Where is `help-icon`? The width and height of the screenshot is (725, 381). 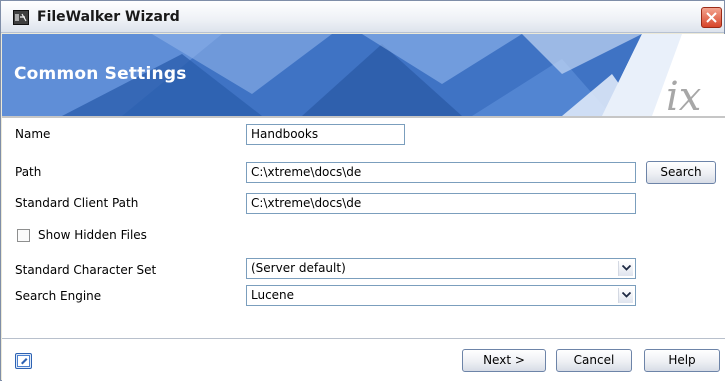
help-icon is located at coordinates (23, 361).